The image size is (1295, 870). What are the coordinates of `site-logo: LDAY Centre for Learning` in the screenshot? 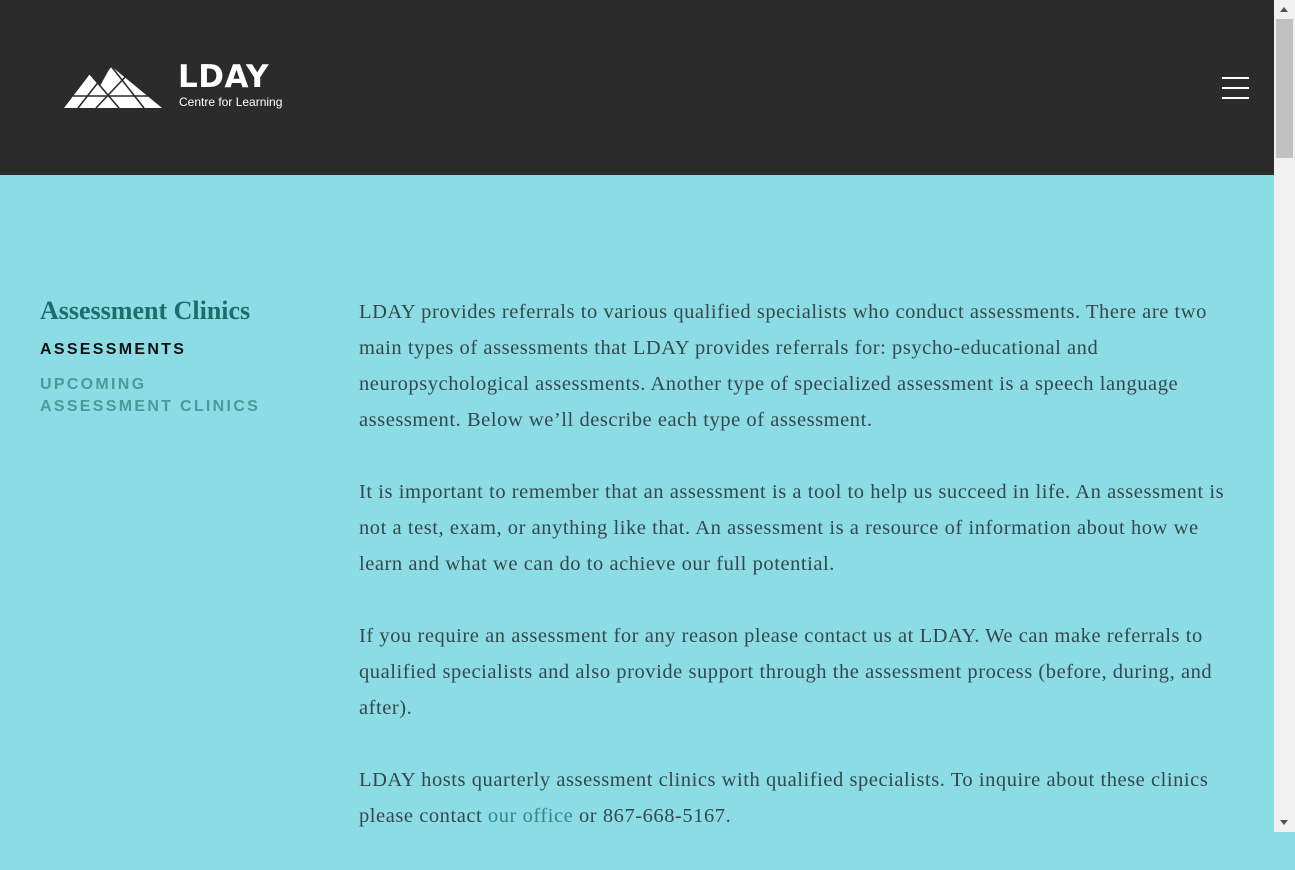 It's located at (179, 86).